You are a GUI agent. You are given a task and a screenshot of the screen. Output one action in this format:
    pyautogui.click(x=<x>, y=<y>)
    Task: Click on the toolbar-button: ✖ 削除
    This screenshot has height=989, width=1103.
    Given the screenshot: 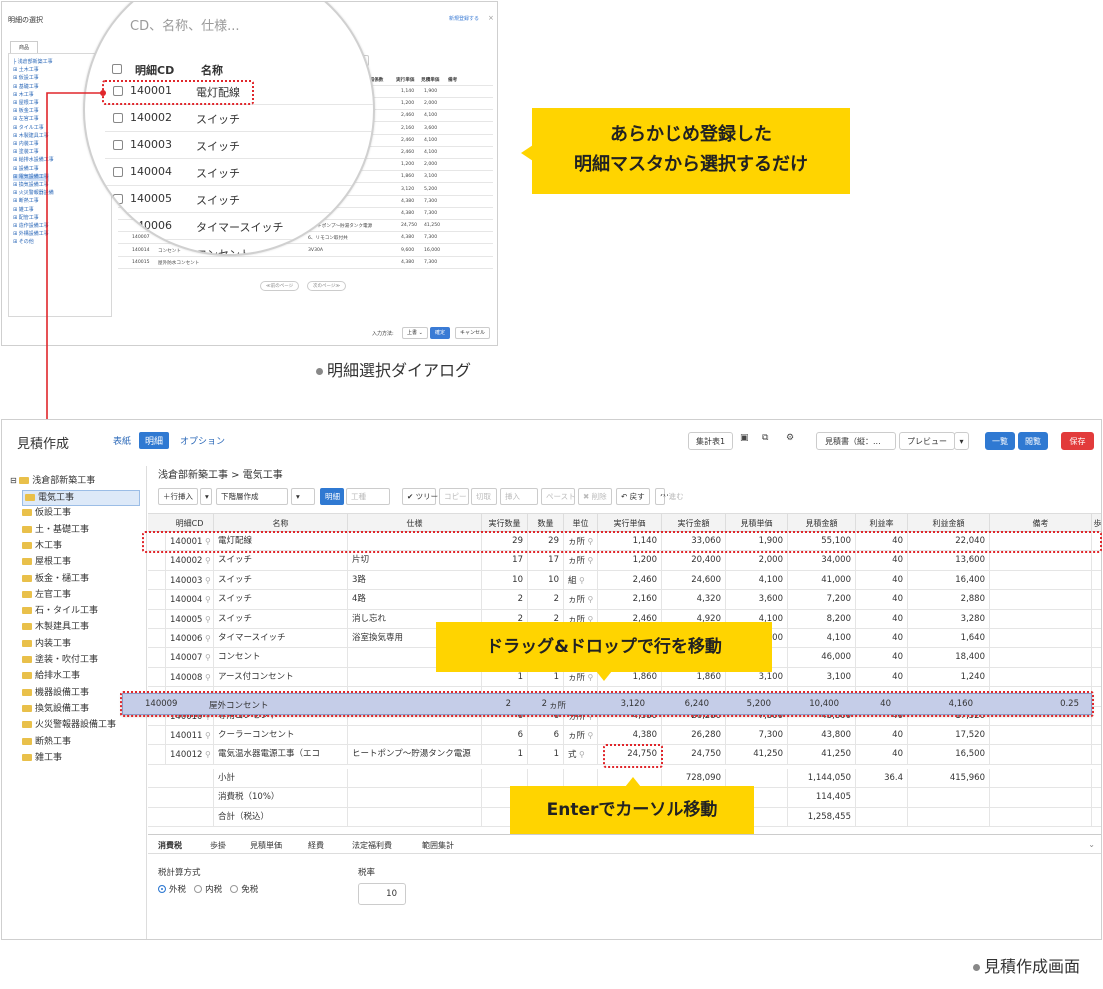 What is the action you would take?
    pyautogui.click(x=595, y=496)
    